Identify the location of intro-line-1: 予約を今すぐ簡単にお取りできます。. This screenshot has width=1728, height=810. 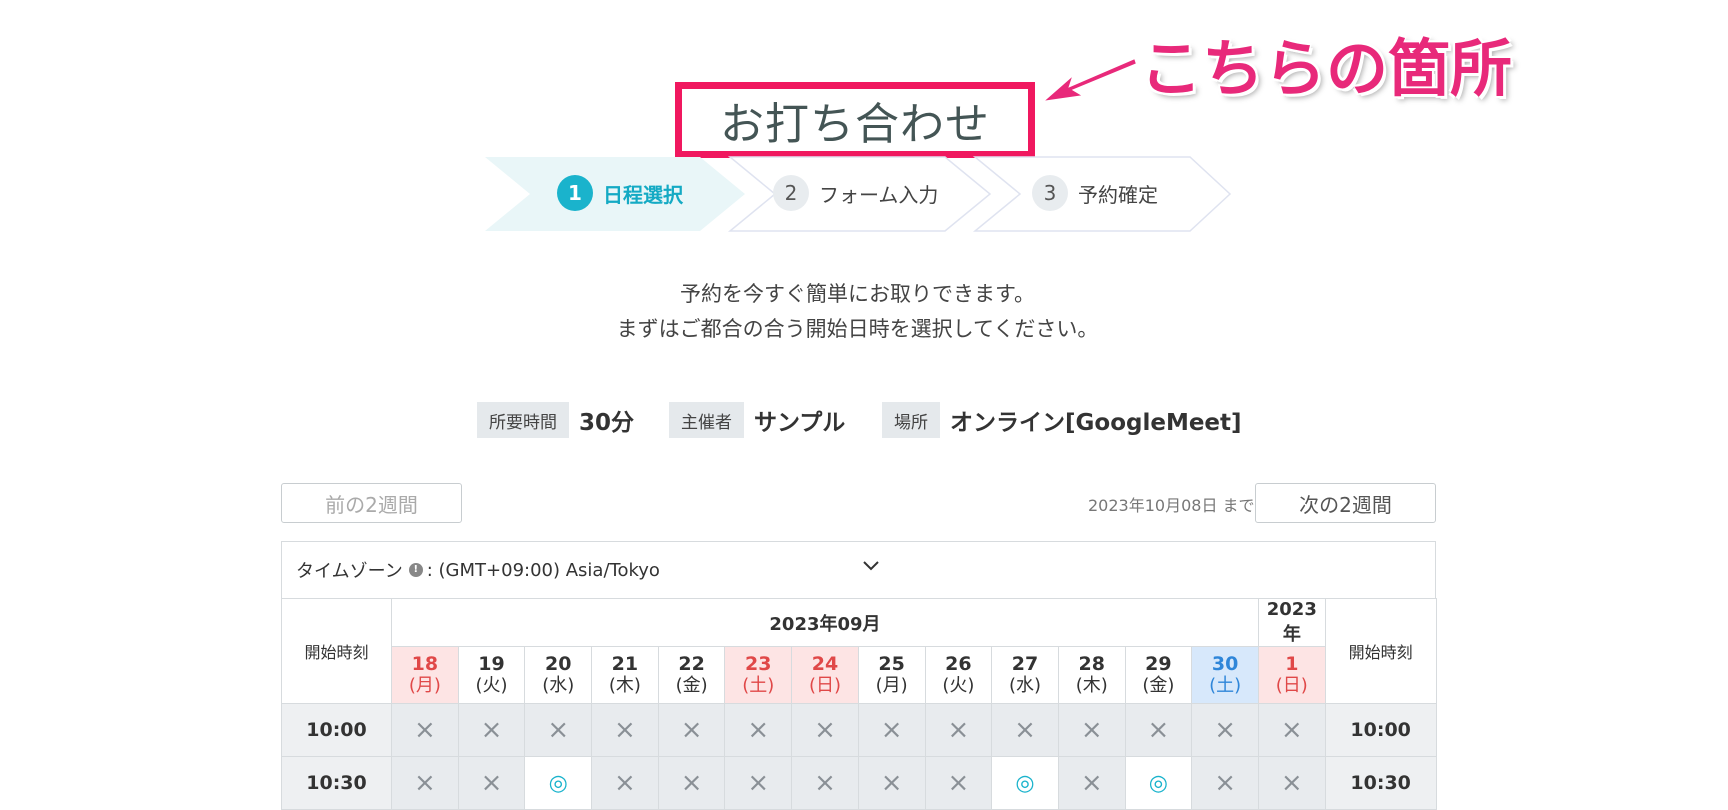
(857, 294).